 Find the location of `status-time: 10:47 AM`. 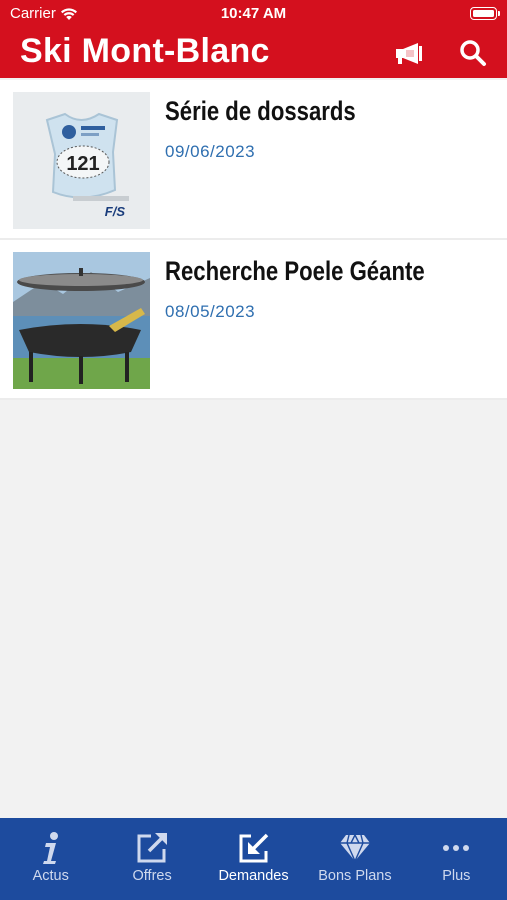

status-time: 10:47 AM is located at coordinates (253, 13).